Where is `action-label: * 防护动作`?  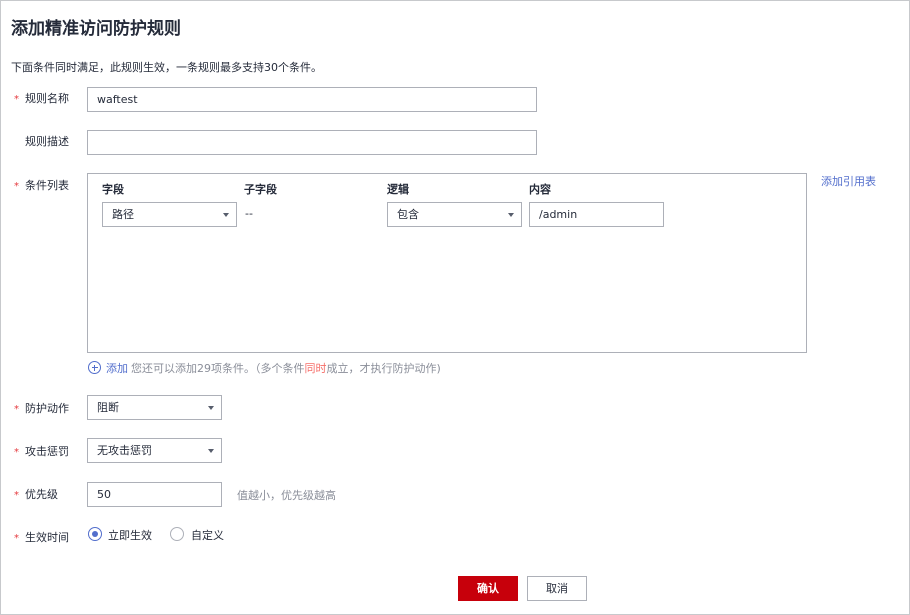
action-label: * 防护动作 is located at coordinates (41, 409).